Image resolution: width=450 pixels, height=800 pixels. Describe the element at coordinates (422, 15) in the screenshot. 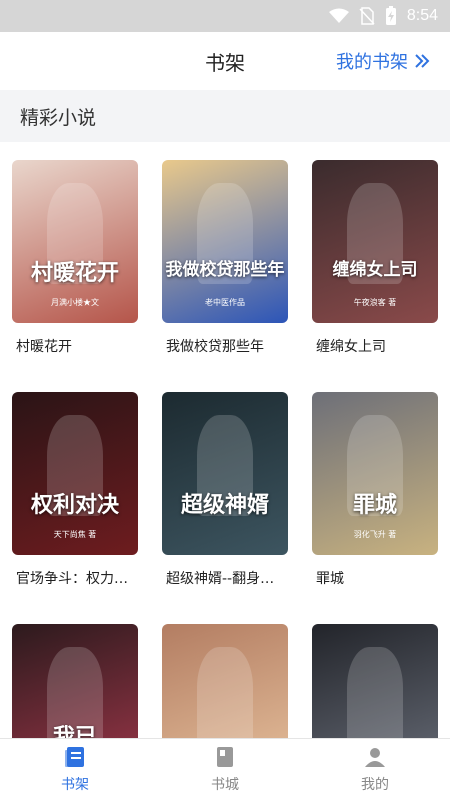

I see `status-time: 8:54` at that location.